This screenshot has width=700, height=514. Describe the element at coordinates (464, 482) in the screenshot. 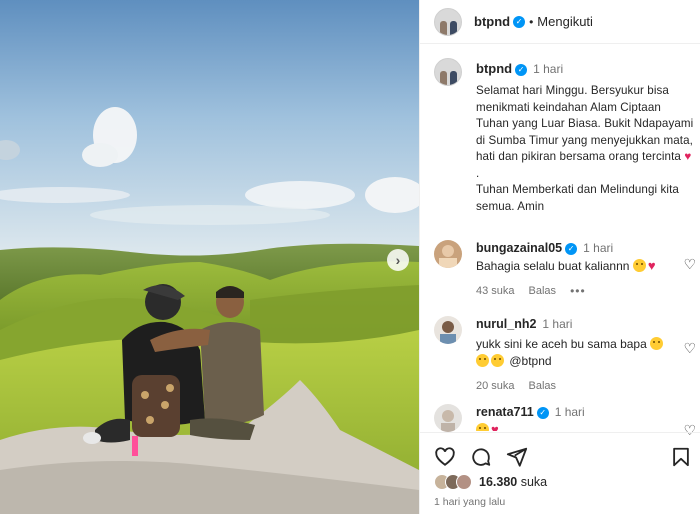

I see `liker-avatar` at that location.